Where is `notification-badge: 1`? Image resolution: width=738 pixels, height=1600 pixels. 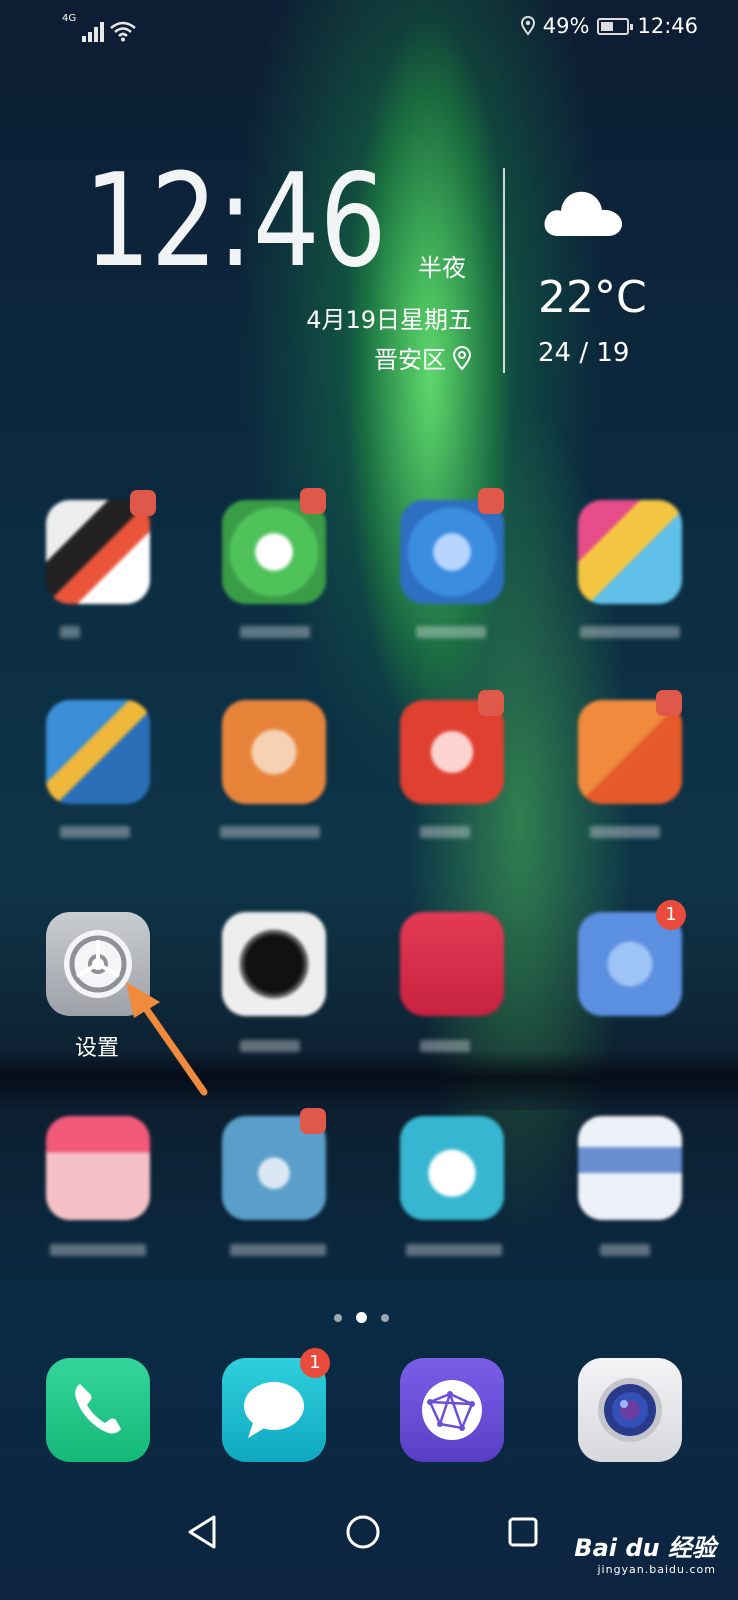
notification-badge: 1 is located at coordinates (671, 915).